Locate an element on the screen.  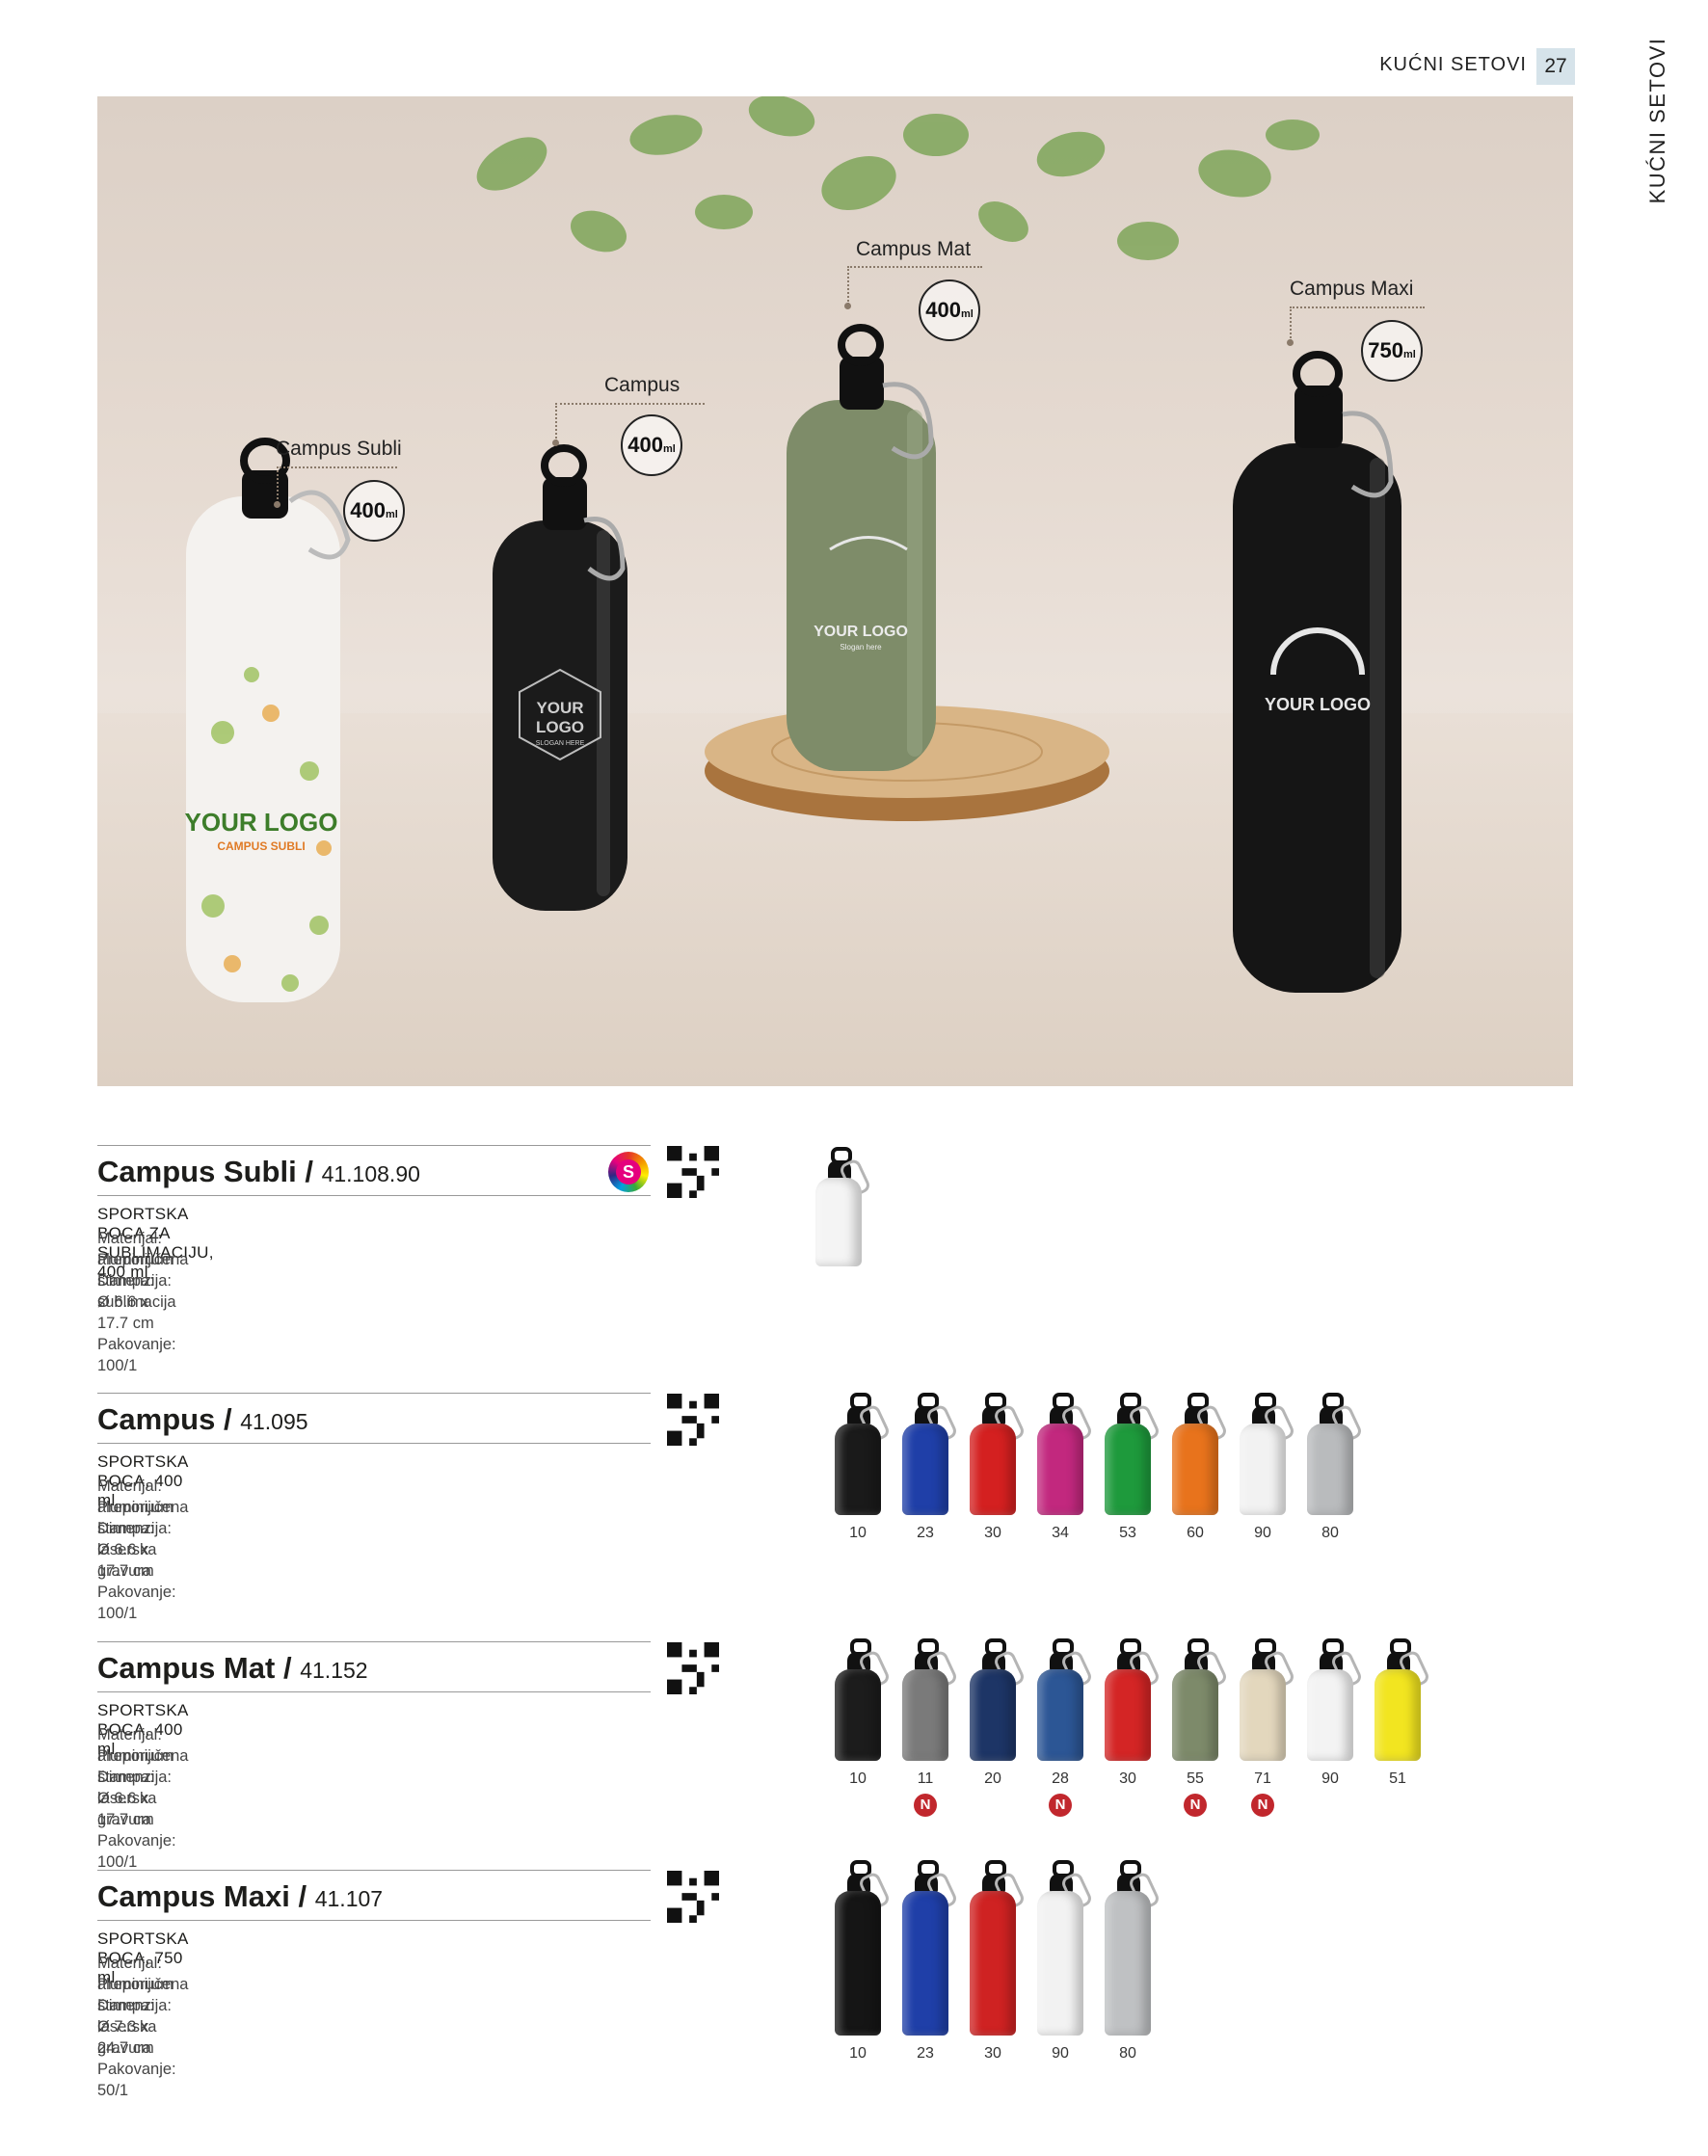
color-swatch: 20 is located at coordinates (997, 1728).